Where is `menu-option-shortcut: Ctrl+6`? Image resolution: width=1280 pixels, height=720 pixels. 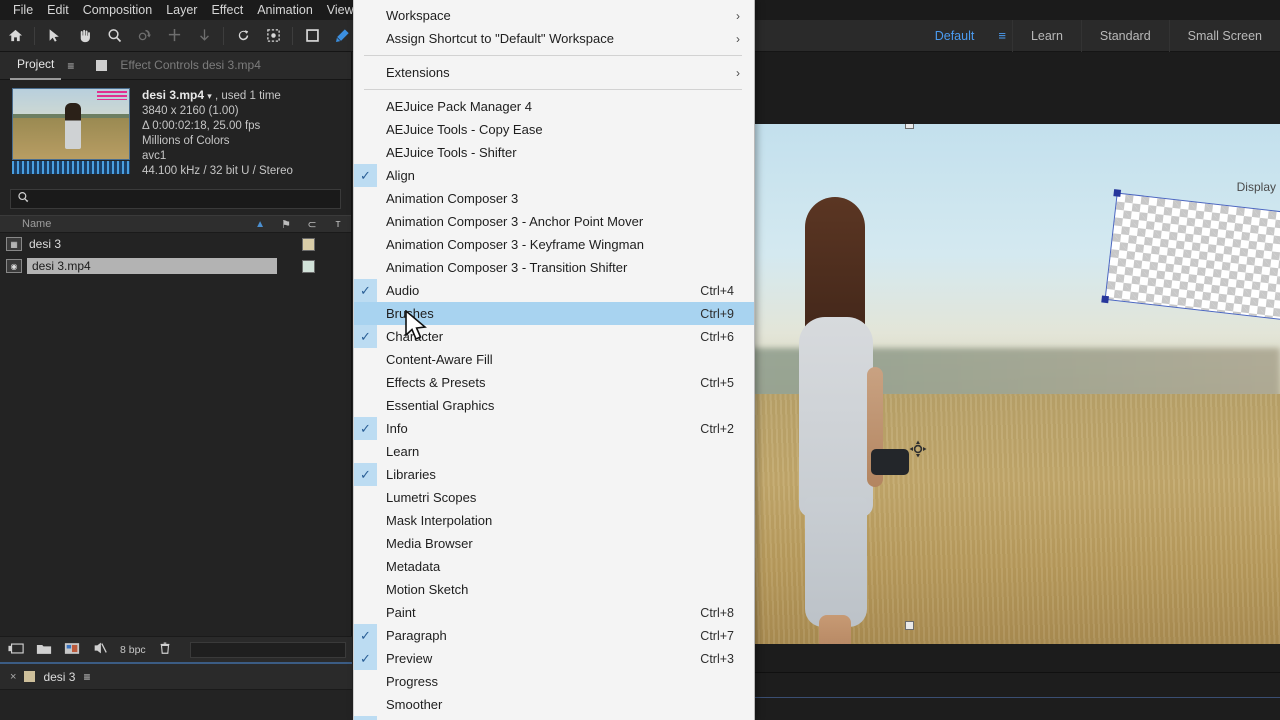 menu-option-shortcut: Ctrl+6 is located at coordinates (717, 336).